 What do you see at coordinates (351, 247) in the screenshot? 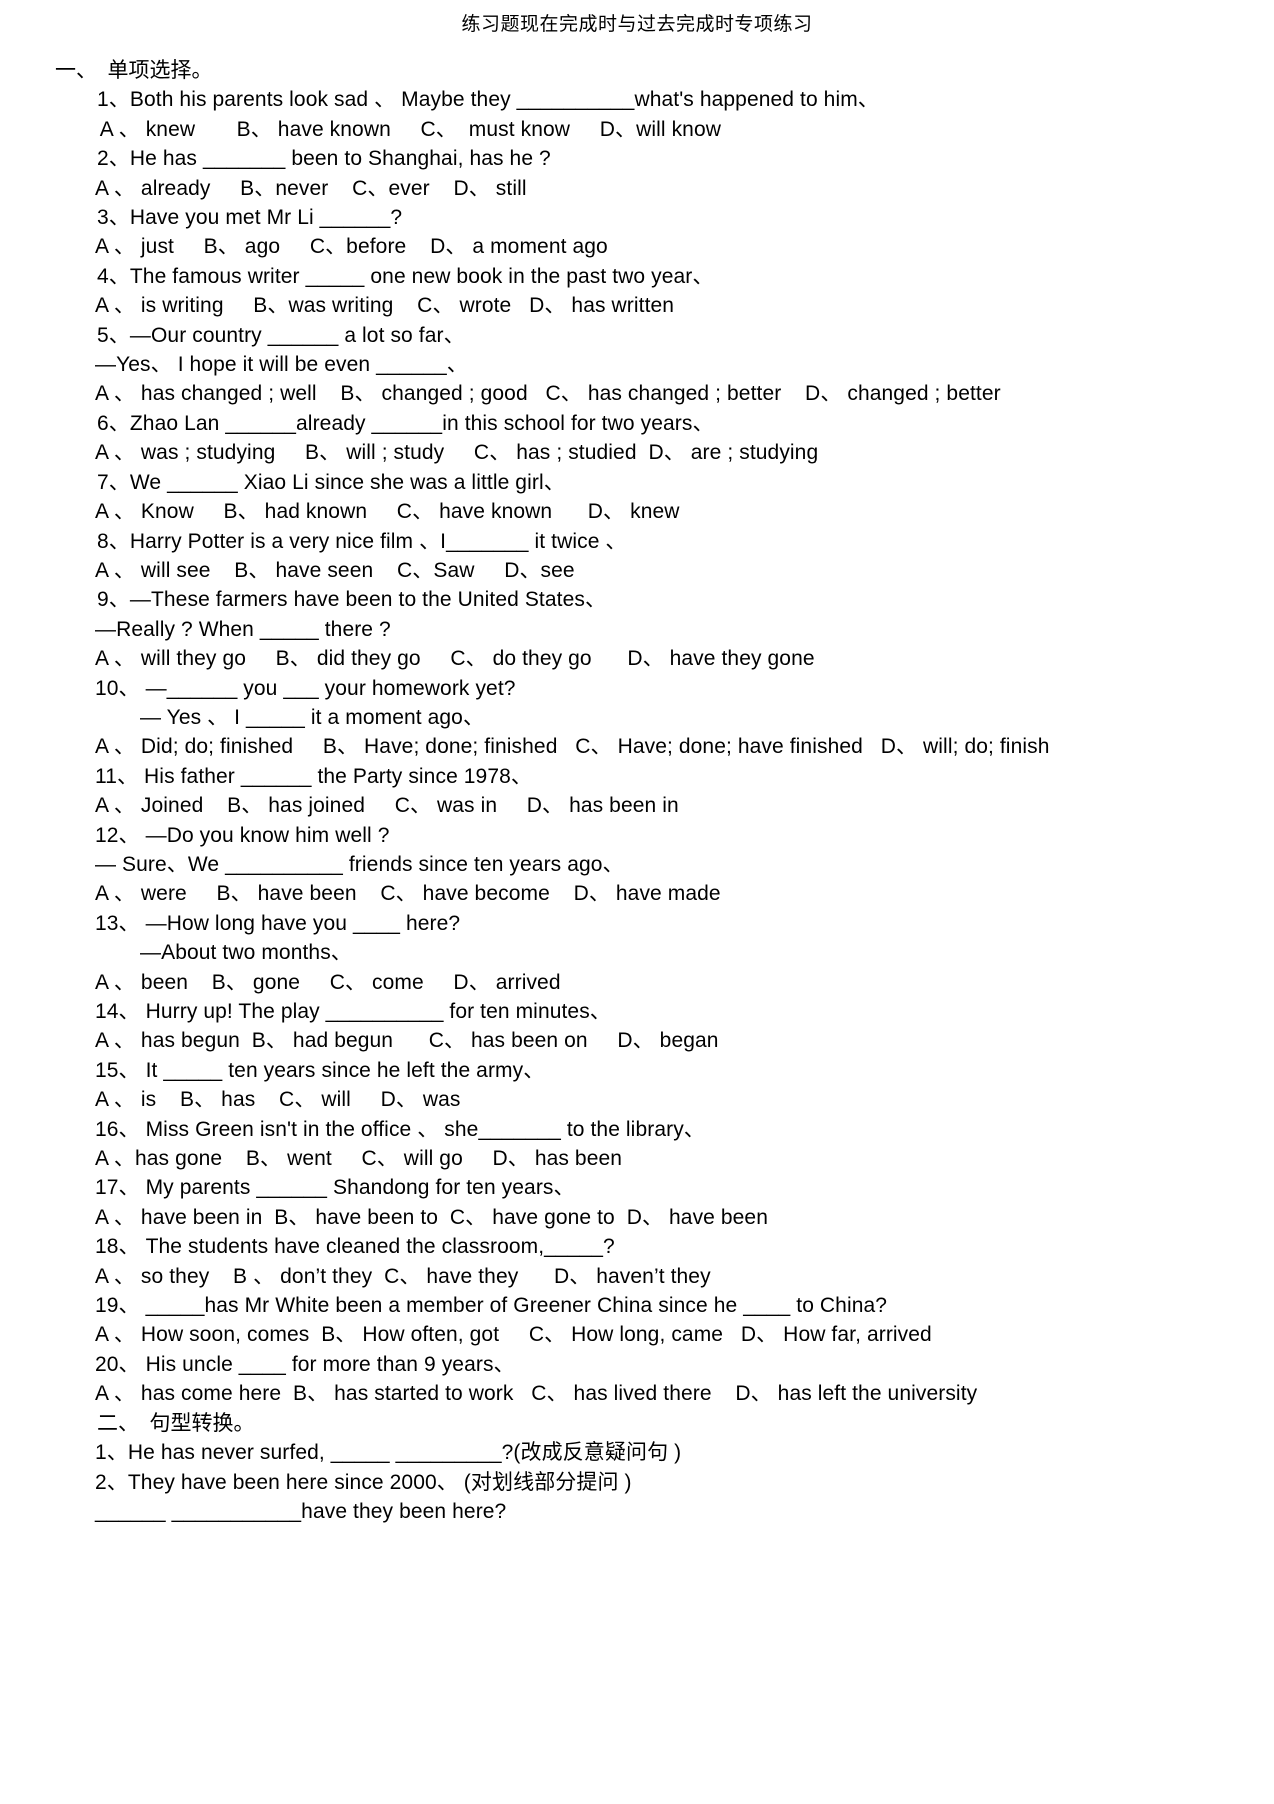
I see `option-line: A 、 just B、 ago C、before D、 a moment ago` at bounding box center [351, 247].